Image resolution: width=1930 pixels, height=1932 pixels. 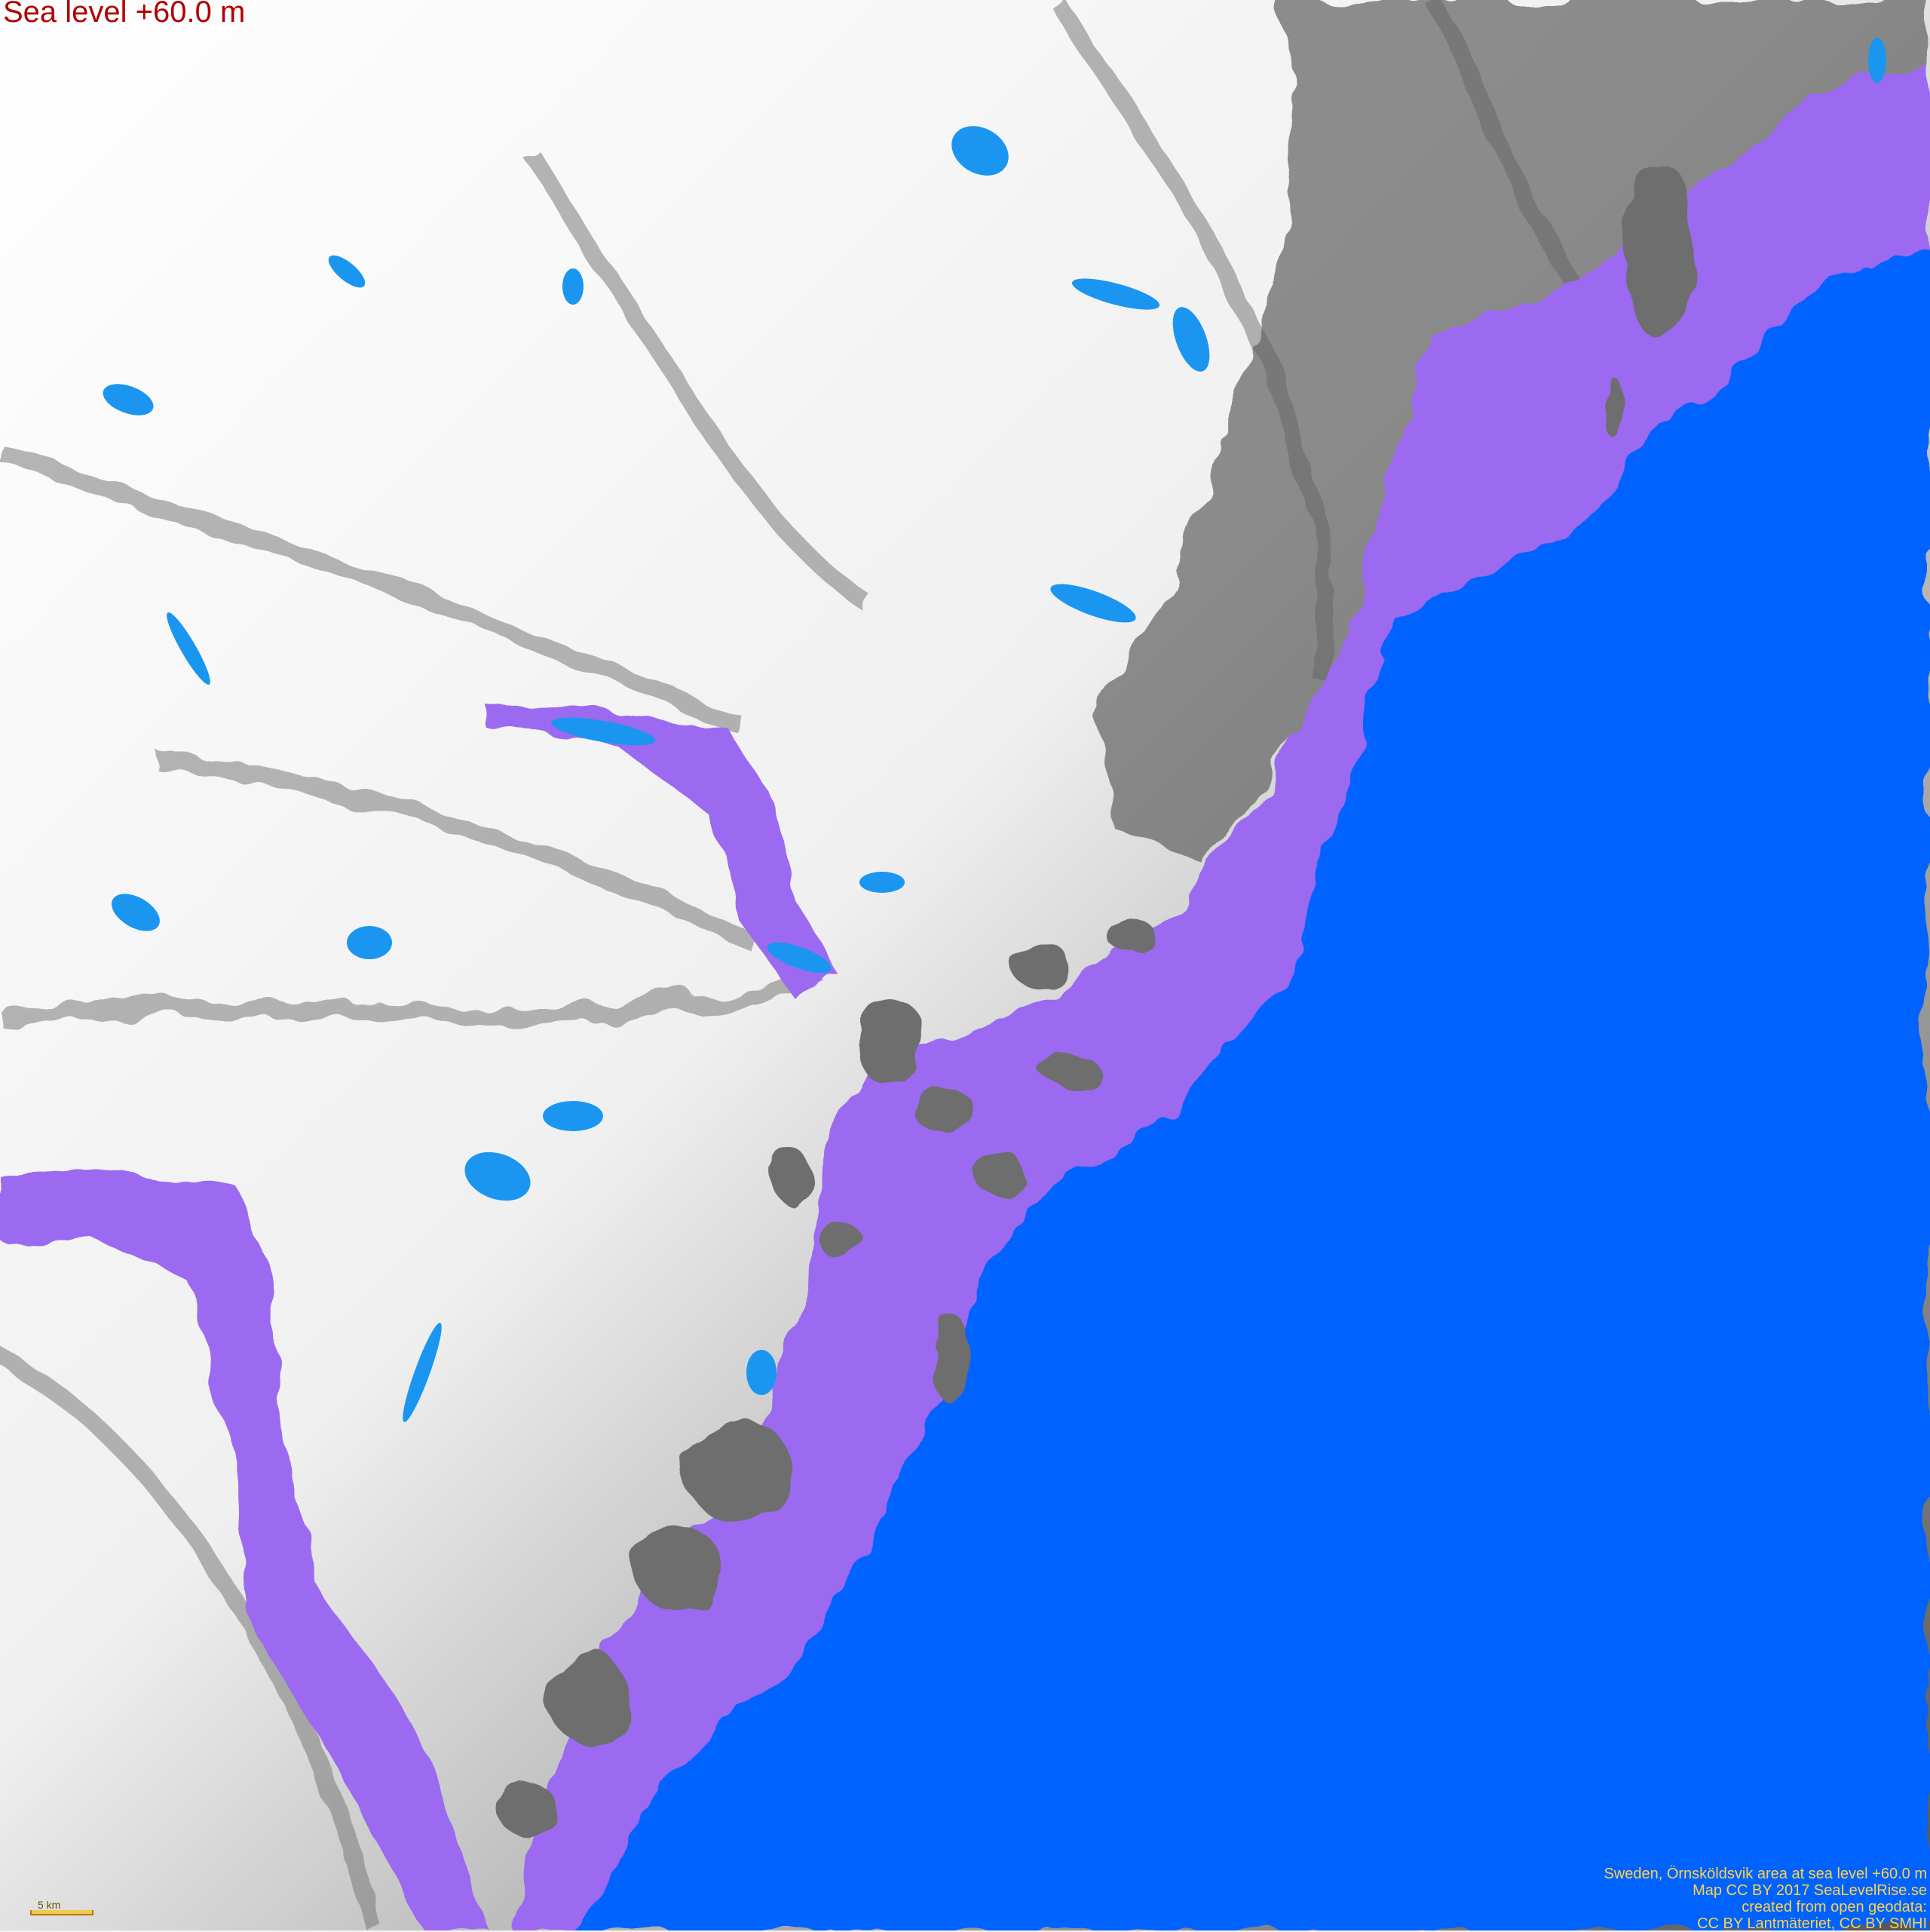 What do you see at coordinates (1834, 1907) in the screenshot?
I see `credit-line: created from open geodata:` at bounding box center [1834, 1907].